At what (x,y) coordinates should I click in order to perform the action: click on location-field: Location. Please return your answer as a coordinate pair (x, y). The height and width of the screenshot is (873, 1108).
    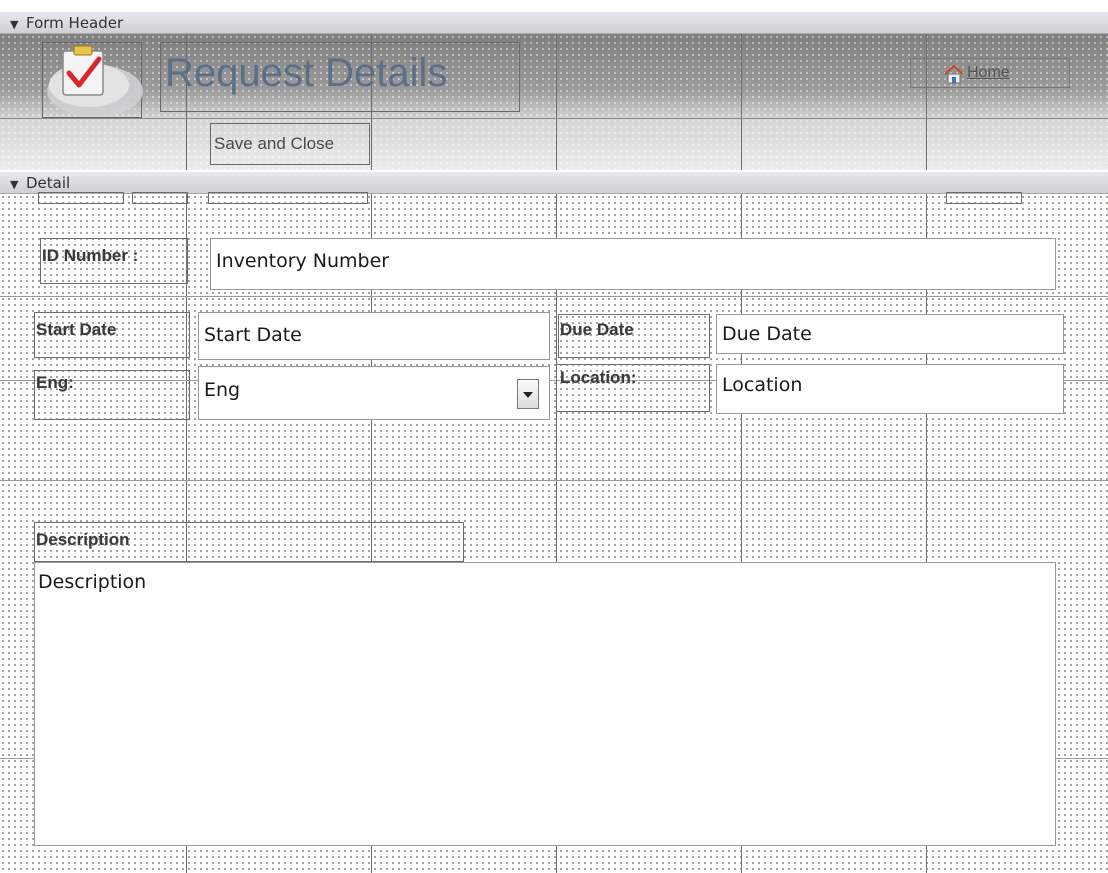
    Looking at the image, I should click on (890, 389).